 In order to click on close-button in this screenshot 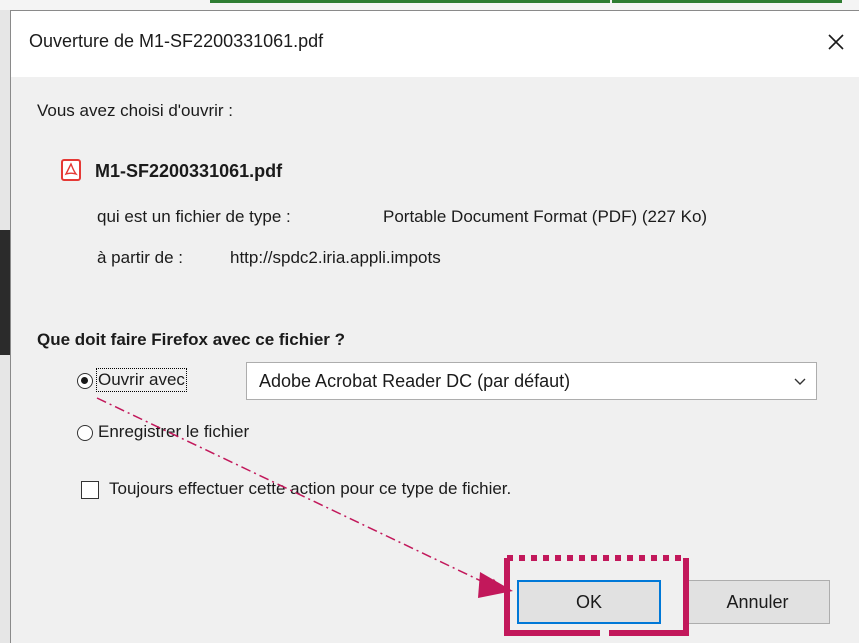, I will do `click(836, 42)`.